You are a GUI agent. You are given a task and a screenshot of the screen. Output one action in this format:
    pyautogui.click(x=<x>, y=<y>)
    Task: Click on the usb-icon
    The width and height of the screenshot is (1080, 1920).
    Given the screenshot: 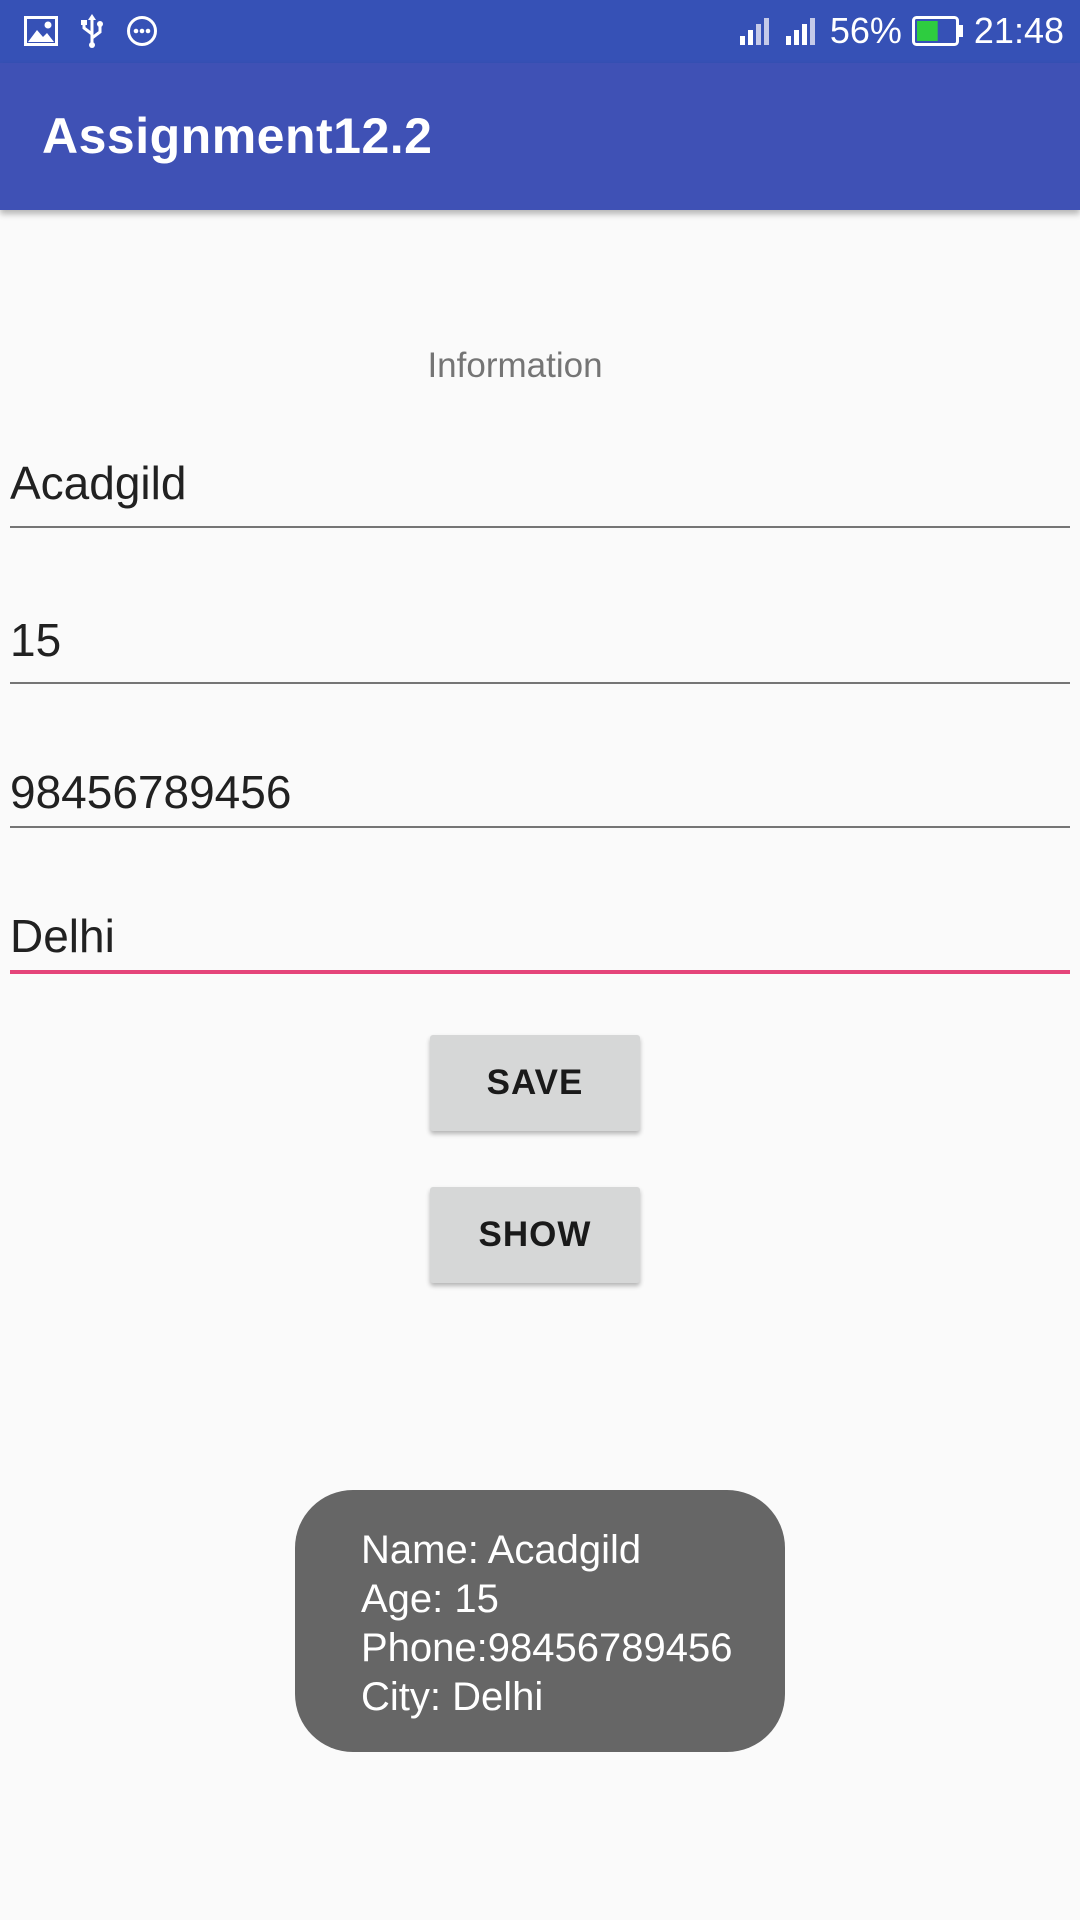 What is the action you would take?
    pyautogui.click(x=92, y=31)
    